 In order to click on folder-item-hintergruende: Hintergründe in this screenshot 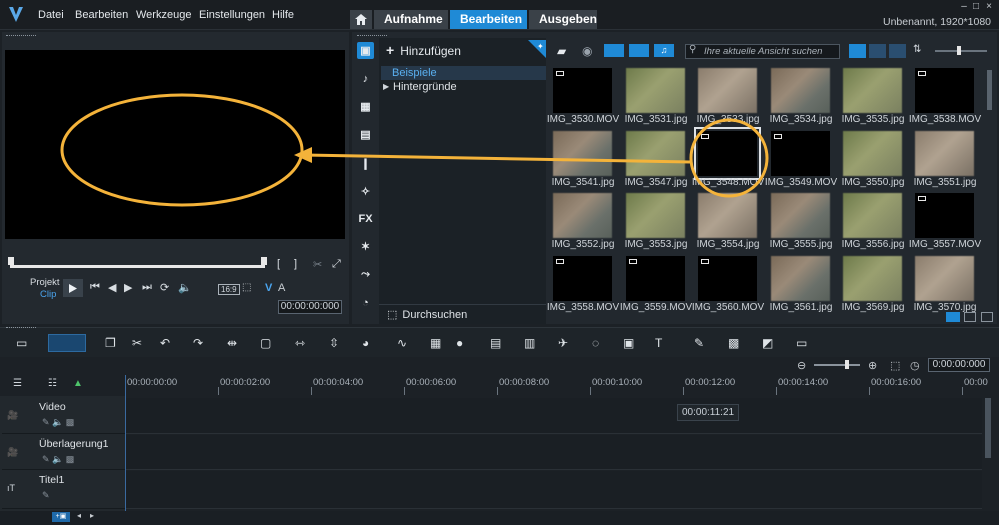, I will do `click(425, 87)`.